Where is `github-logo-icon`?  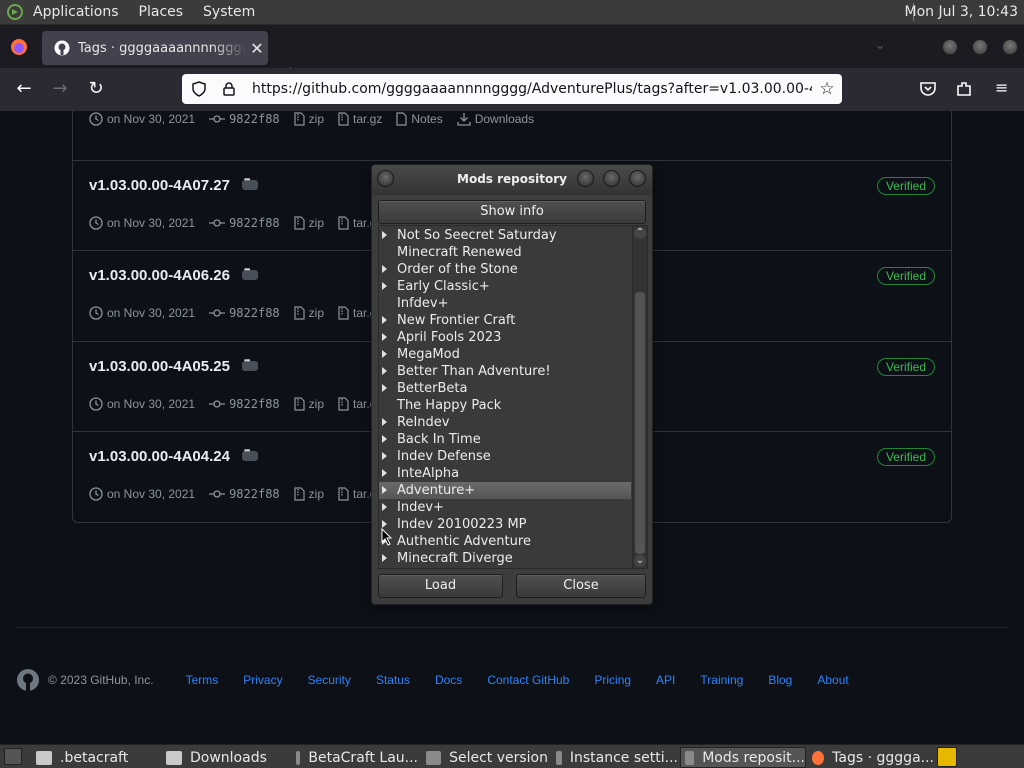 github-logo-icon is located at coordinates (28, 680).